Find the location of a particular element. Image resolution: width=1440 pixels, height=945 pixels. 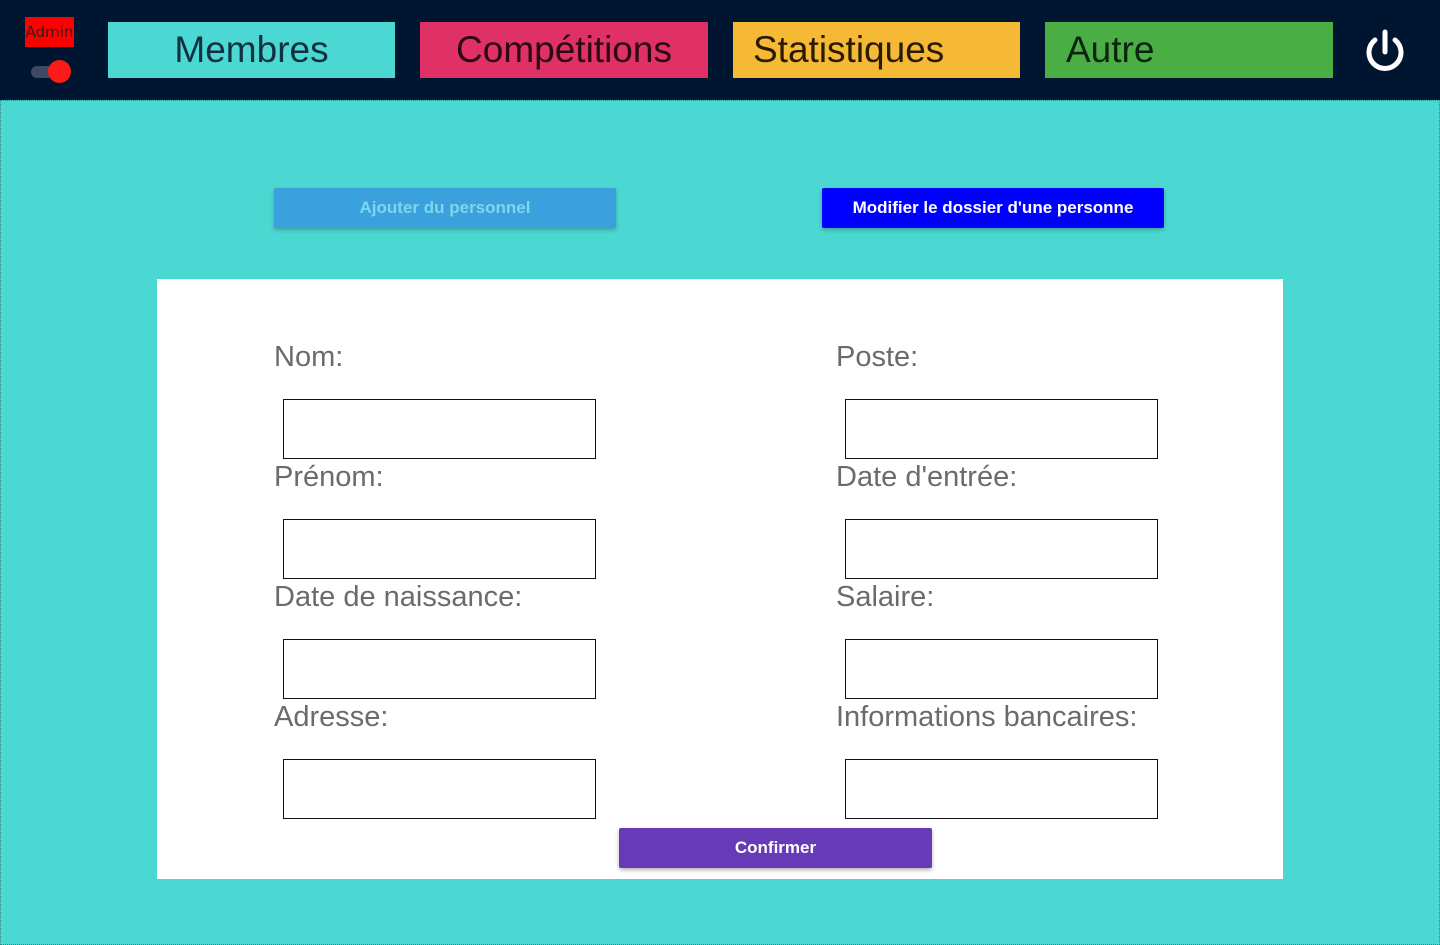

power-icon is located at coordinates (1385, 52).